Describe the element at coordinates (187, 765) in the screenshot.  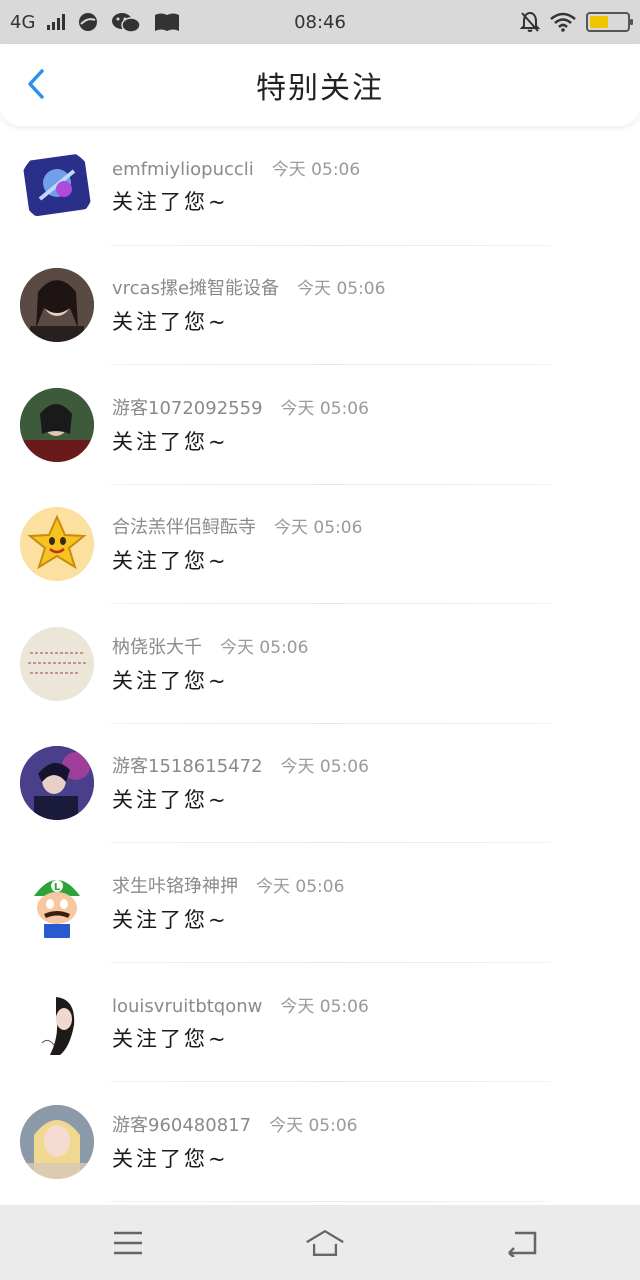
I see `username: 游客1518615472` at that location.